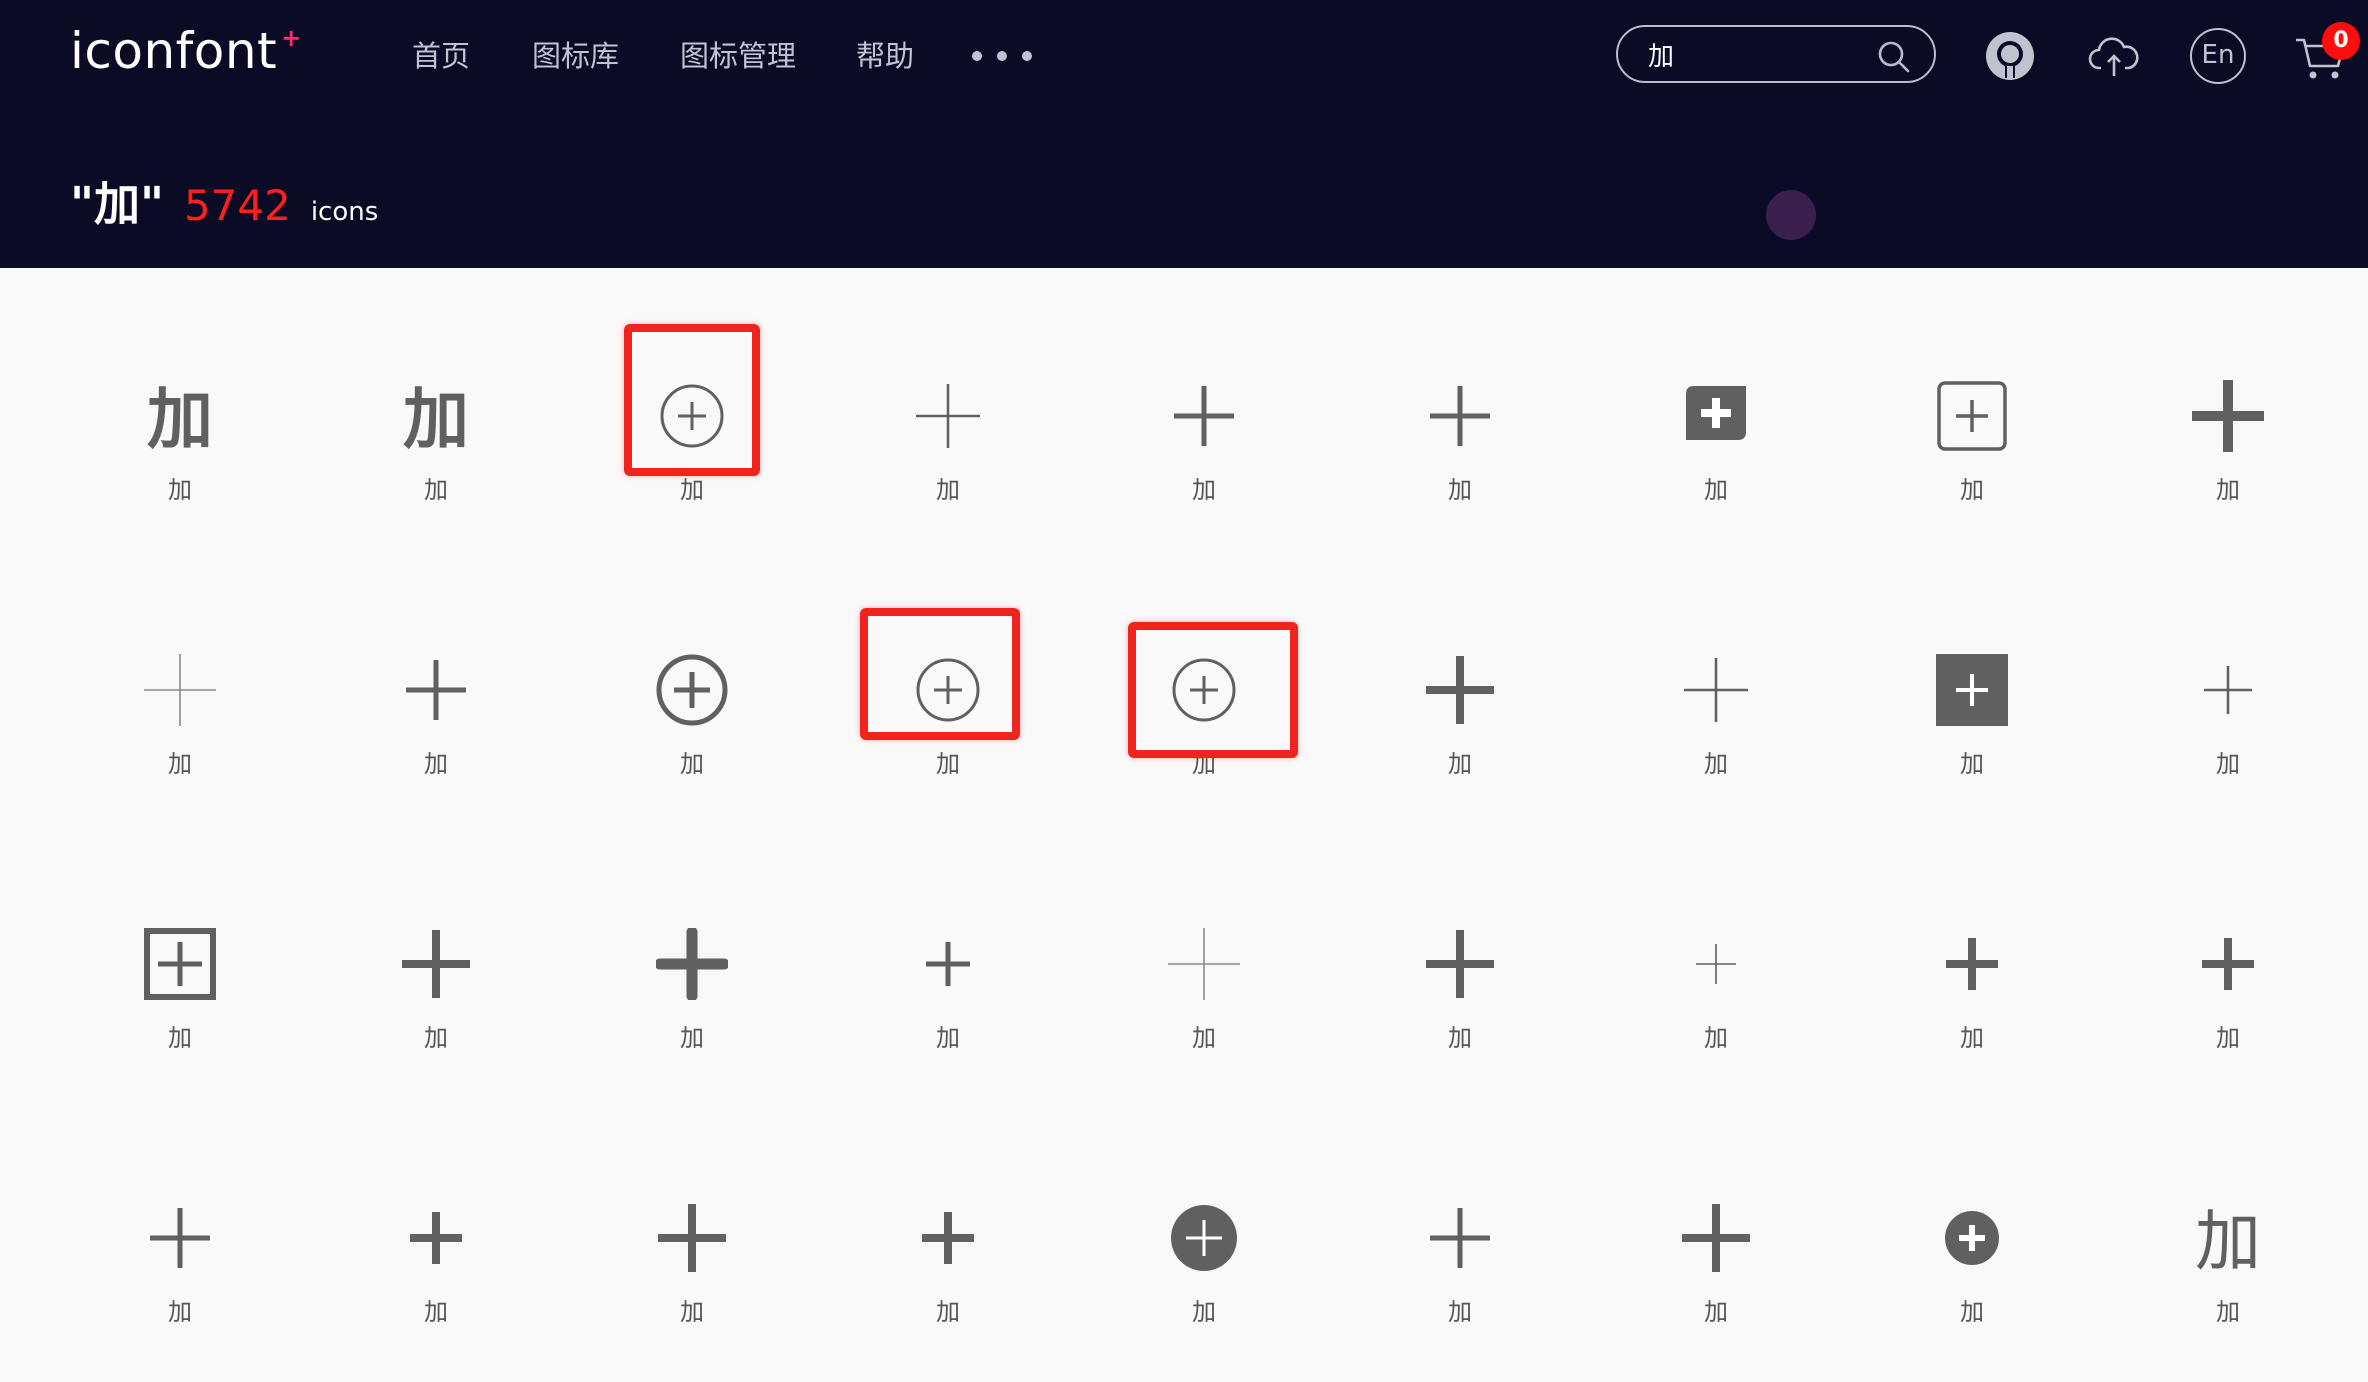 Image resolution: width=2368 pixels, height=1382 pixels. What do you see at coordinates (117, 204) in the screenshot?
I see `result-query: "加"` at bounding box center [117, 204].